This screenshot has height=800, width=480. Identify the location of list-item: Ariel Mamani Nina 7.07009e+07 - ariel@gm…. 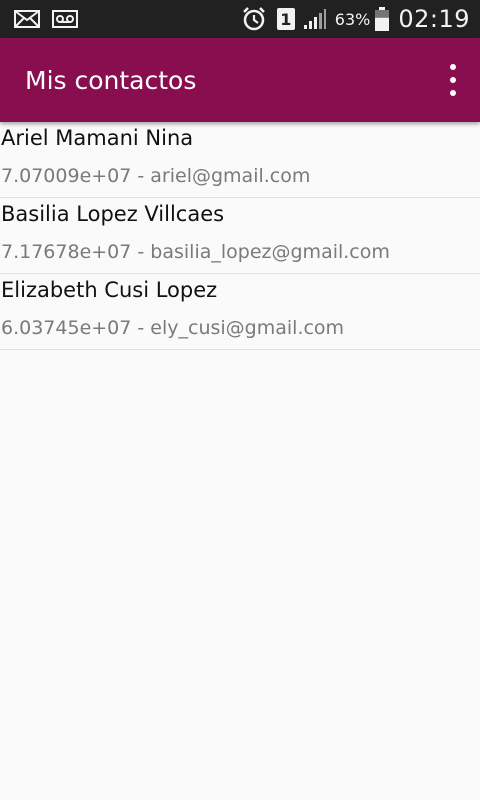
(240, 160).